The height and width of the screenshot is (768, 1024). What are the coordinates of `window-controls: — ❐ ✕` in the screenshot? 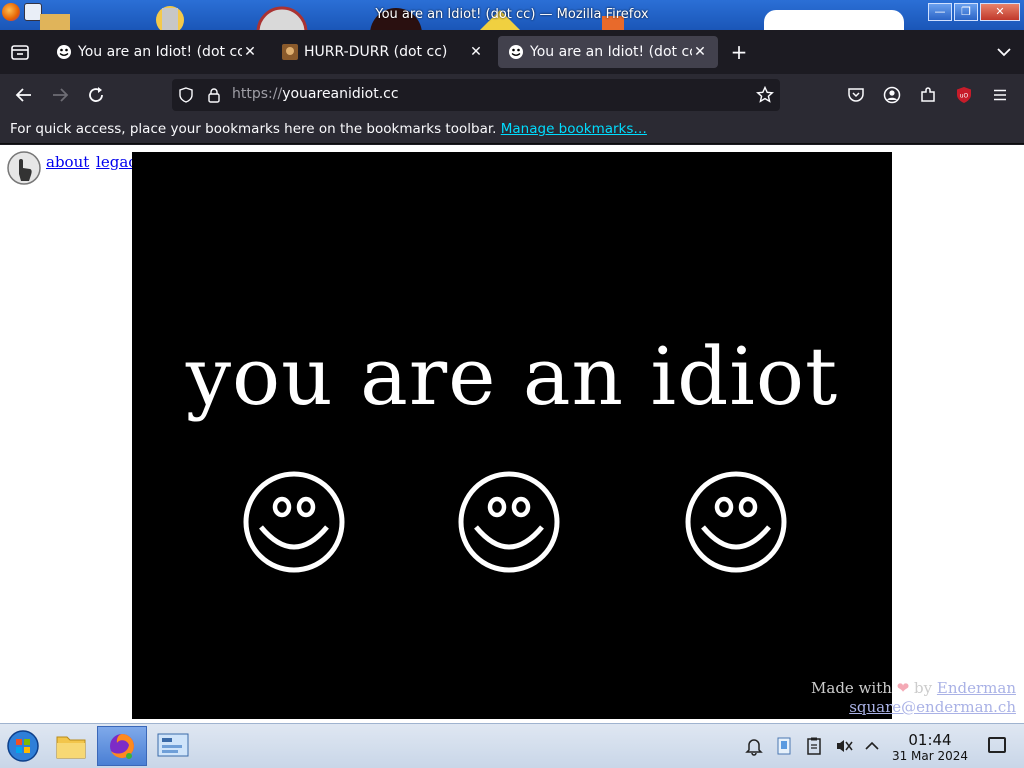 It's located at (974, 12).